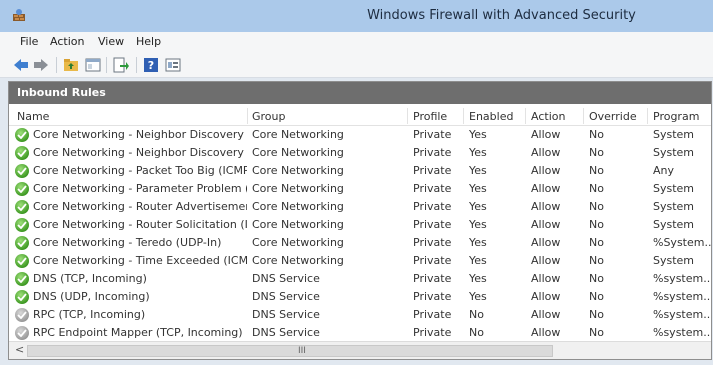 This screenshot has width=713, height=365. What do you see at coordinates (93, 65) in the screenshot?
I see `show-hide-console-tree-icon` at bounding box center [93, 65].